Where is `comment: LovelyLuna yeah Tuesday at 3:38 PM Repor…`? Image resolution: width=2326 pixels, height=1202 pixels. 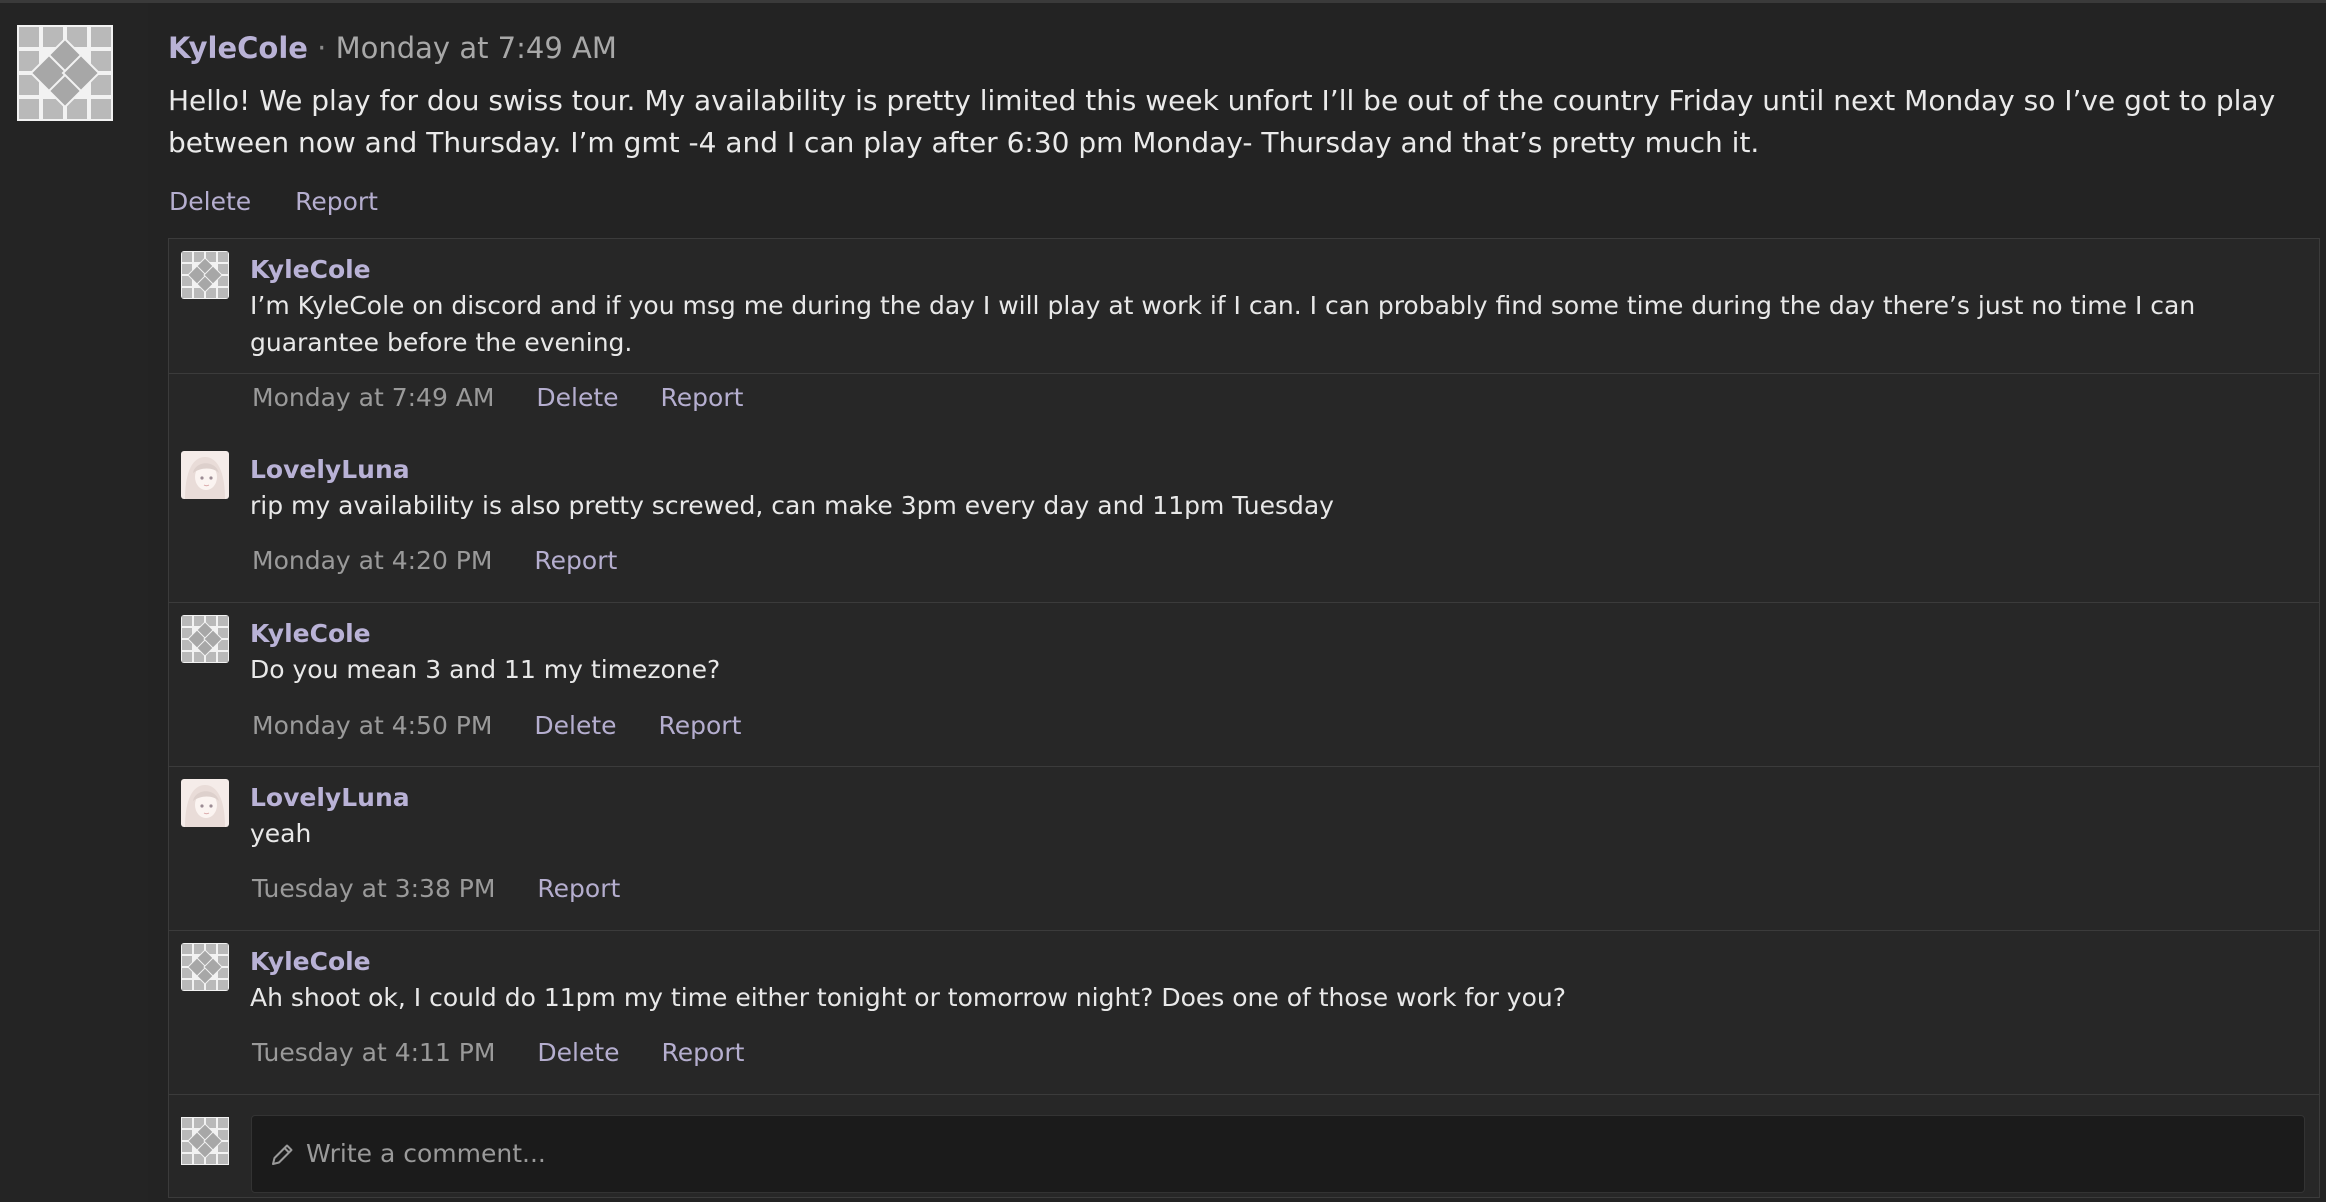
comment: LovelyLuna yeah Tuesday at 3:38 PM Repor… is located at coordinates (1244, 849).